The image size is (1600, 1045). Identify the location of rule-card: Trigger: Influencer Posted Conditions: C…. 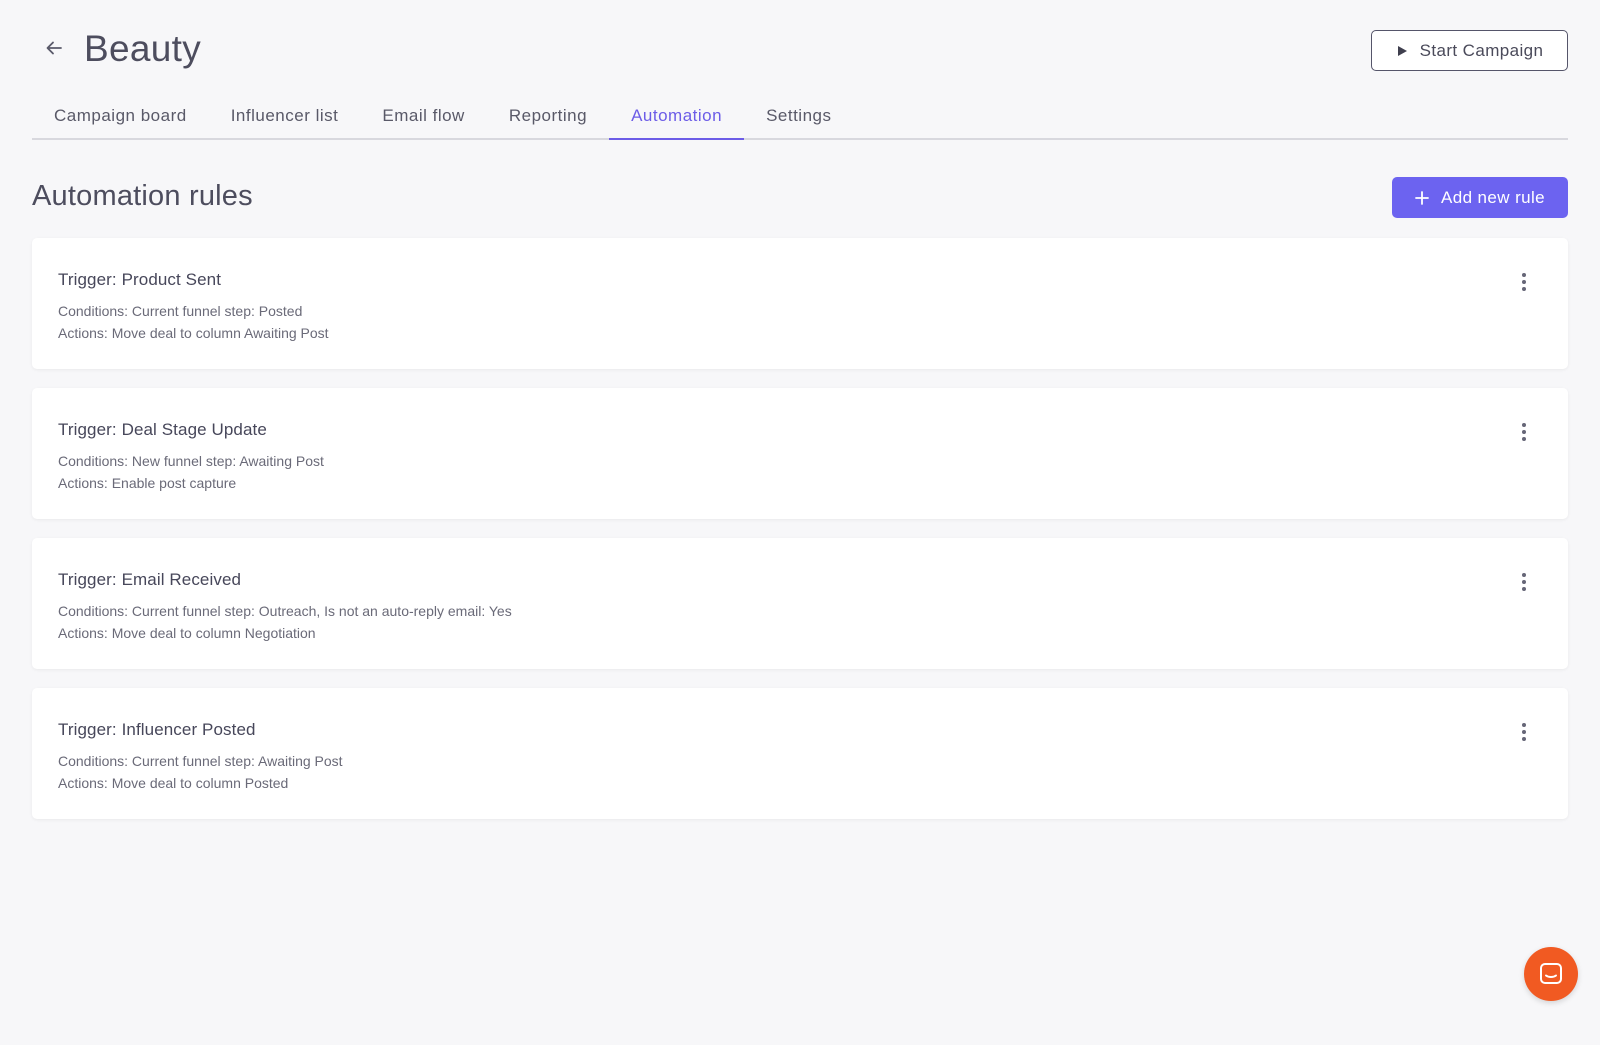
(800, 753).